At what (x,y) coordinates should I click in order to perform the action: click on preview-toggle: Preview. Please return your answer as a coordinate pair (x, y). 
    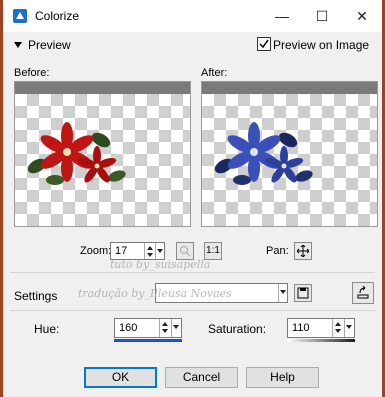
    Looking at the image, I should click on (42, 45).